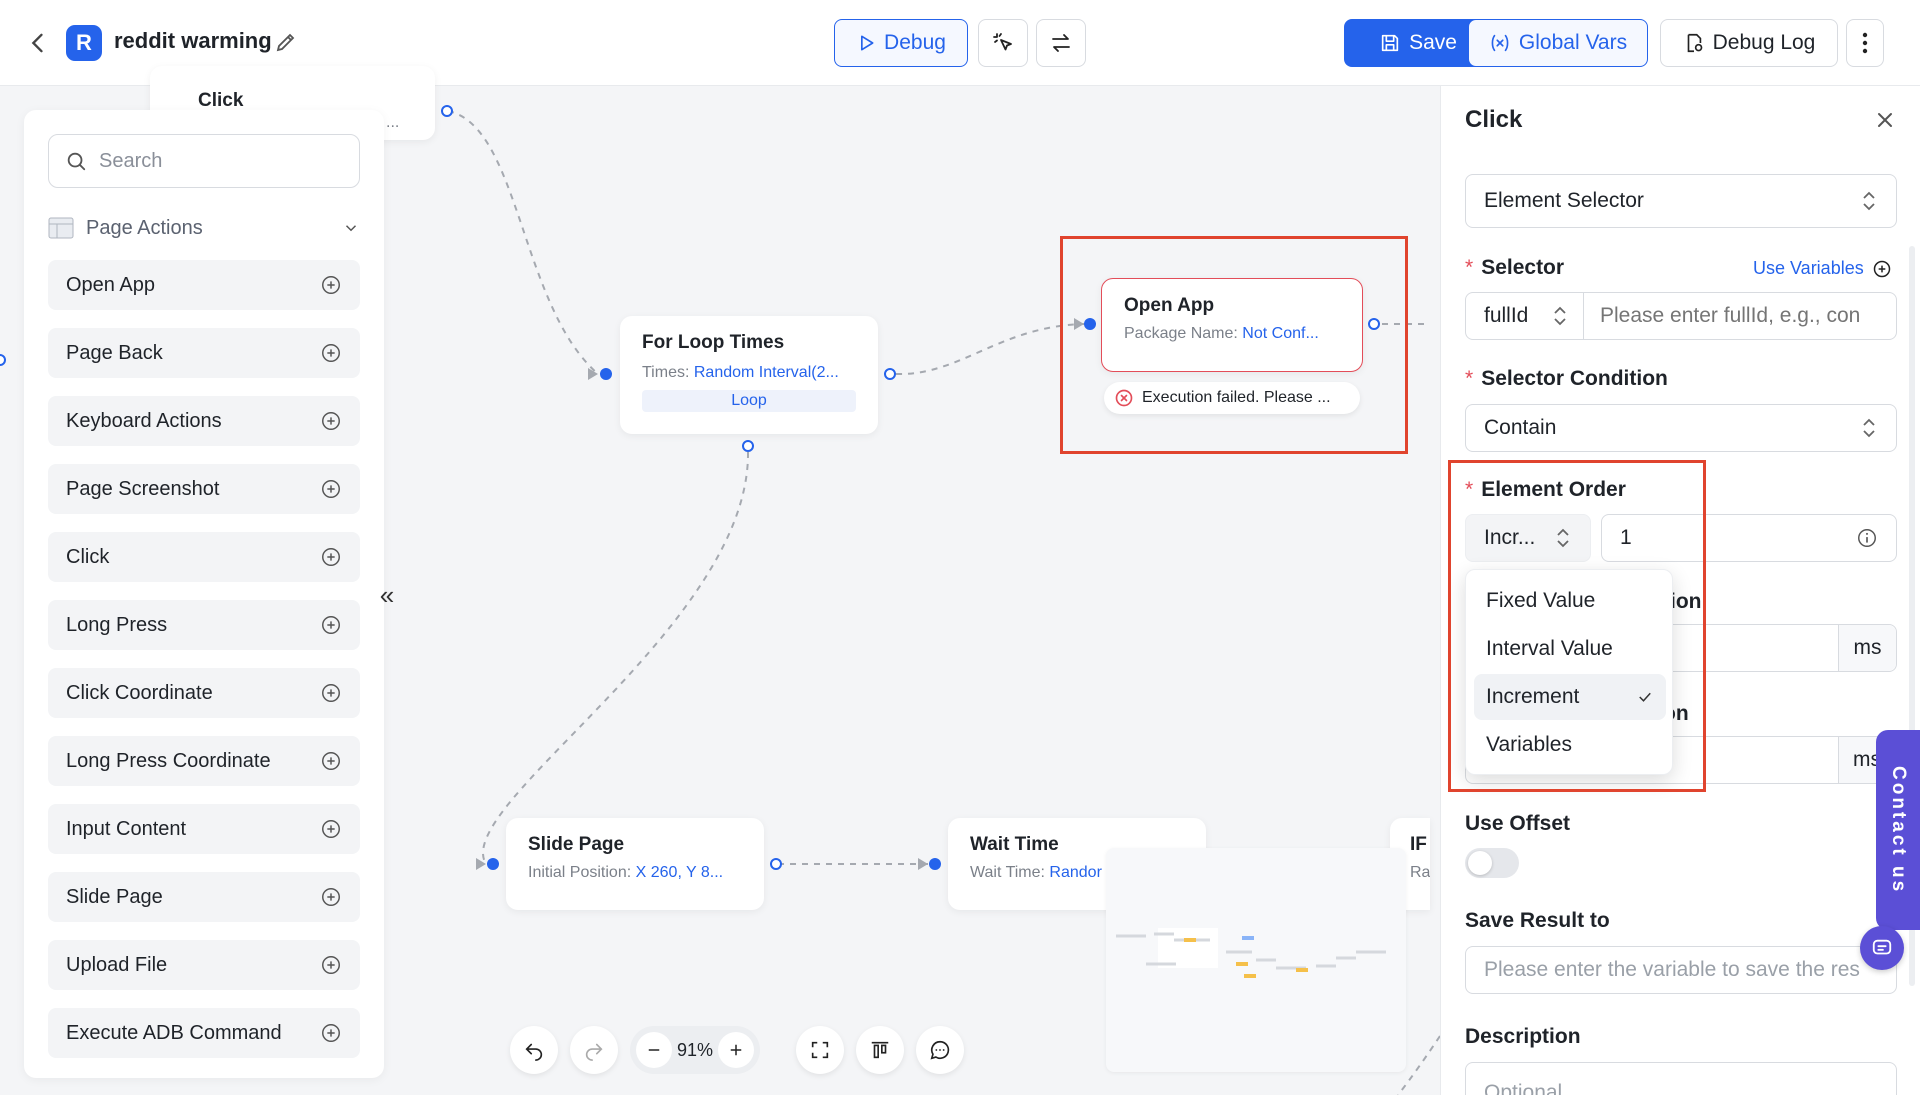  What do you see at coordinates (204, 625) in the screenshot?
I see `palette-item: Long Press` at bounding box center [204, 625].